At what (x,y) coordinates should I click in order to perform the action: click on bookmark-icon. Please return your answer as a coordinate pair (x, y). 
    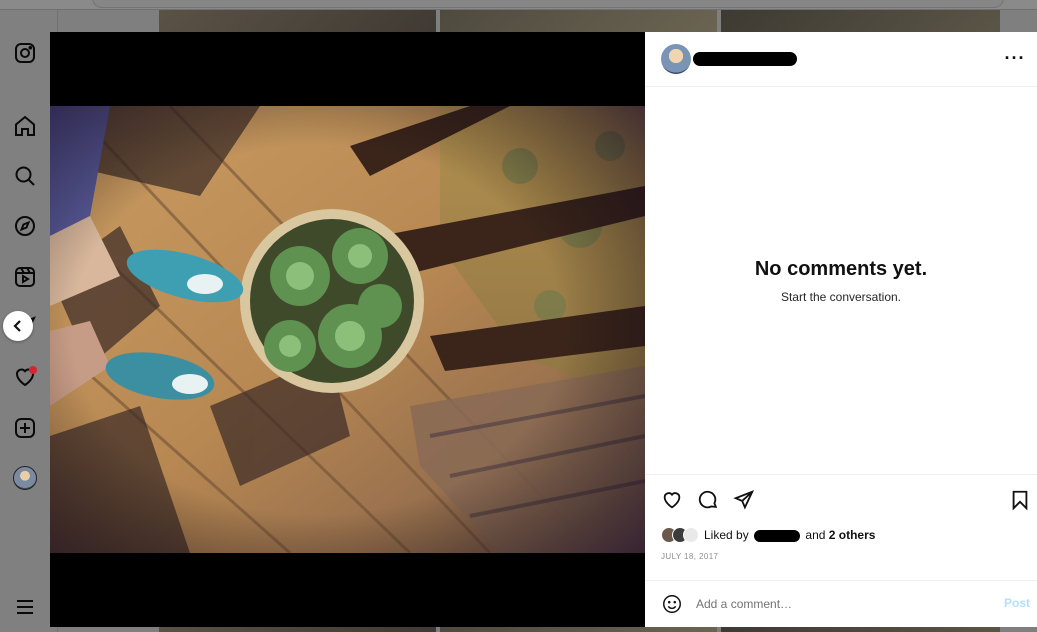
    Looking at the image, I should click on (1020, 500).